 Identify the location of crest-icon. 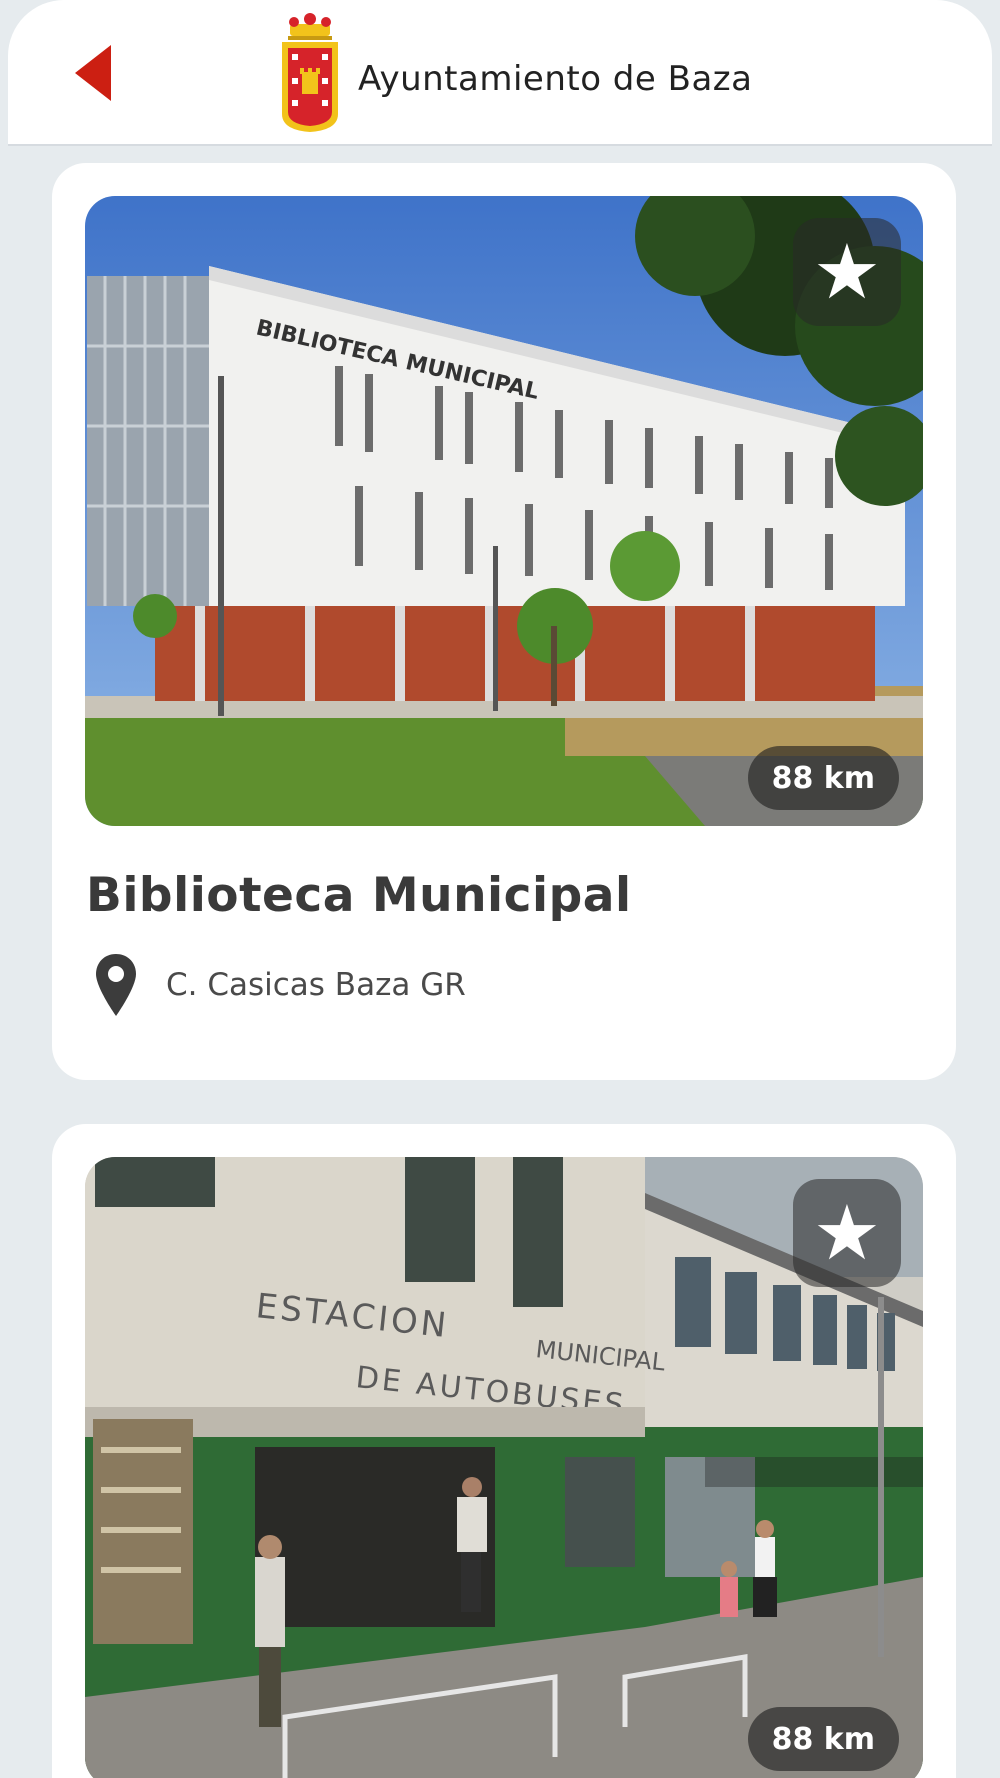
(310, 72).